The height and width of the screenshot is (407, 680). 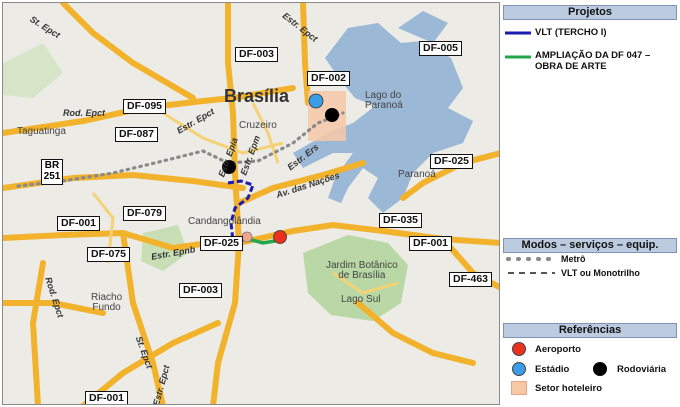 What do you see at coordinates (558, 349) in the screenshot?
I see `legend-airport-label: Aeroporto` at bounding box center [558, 349].